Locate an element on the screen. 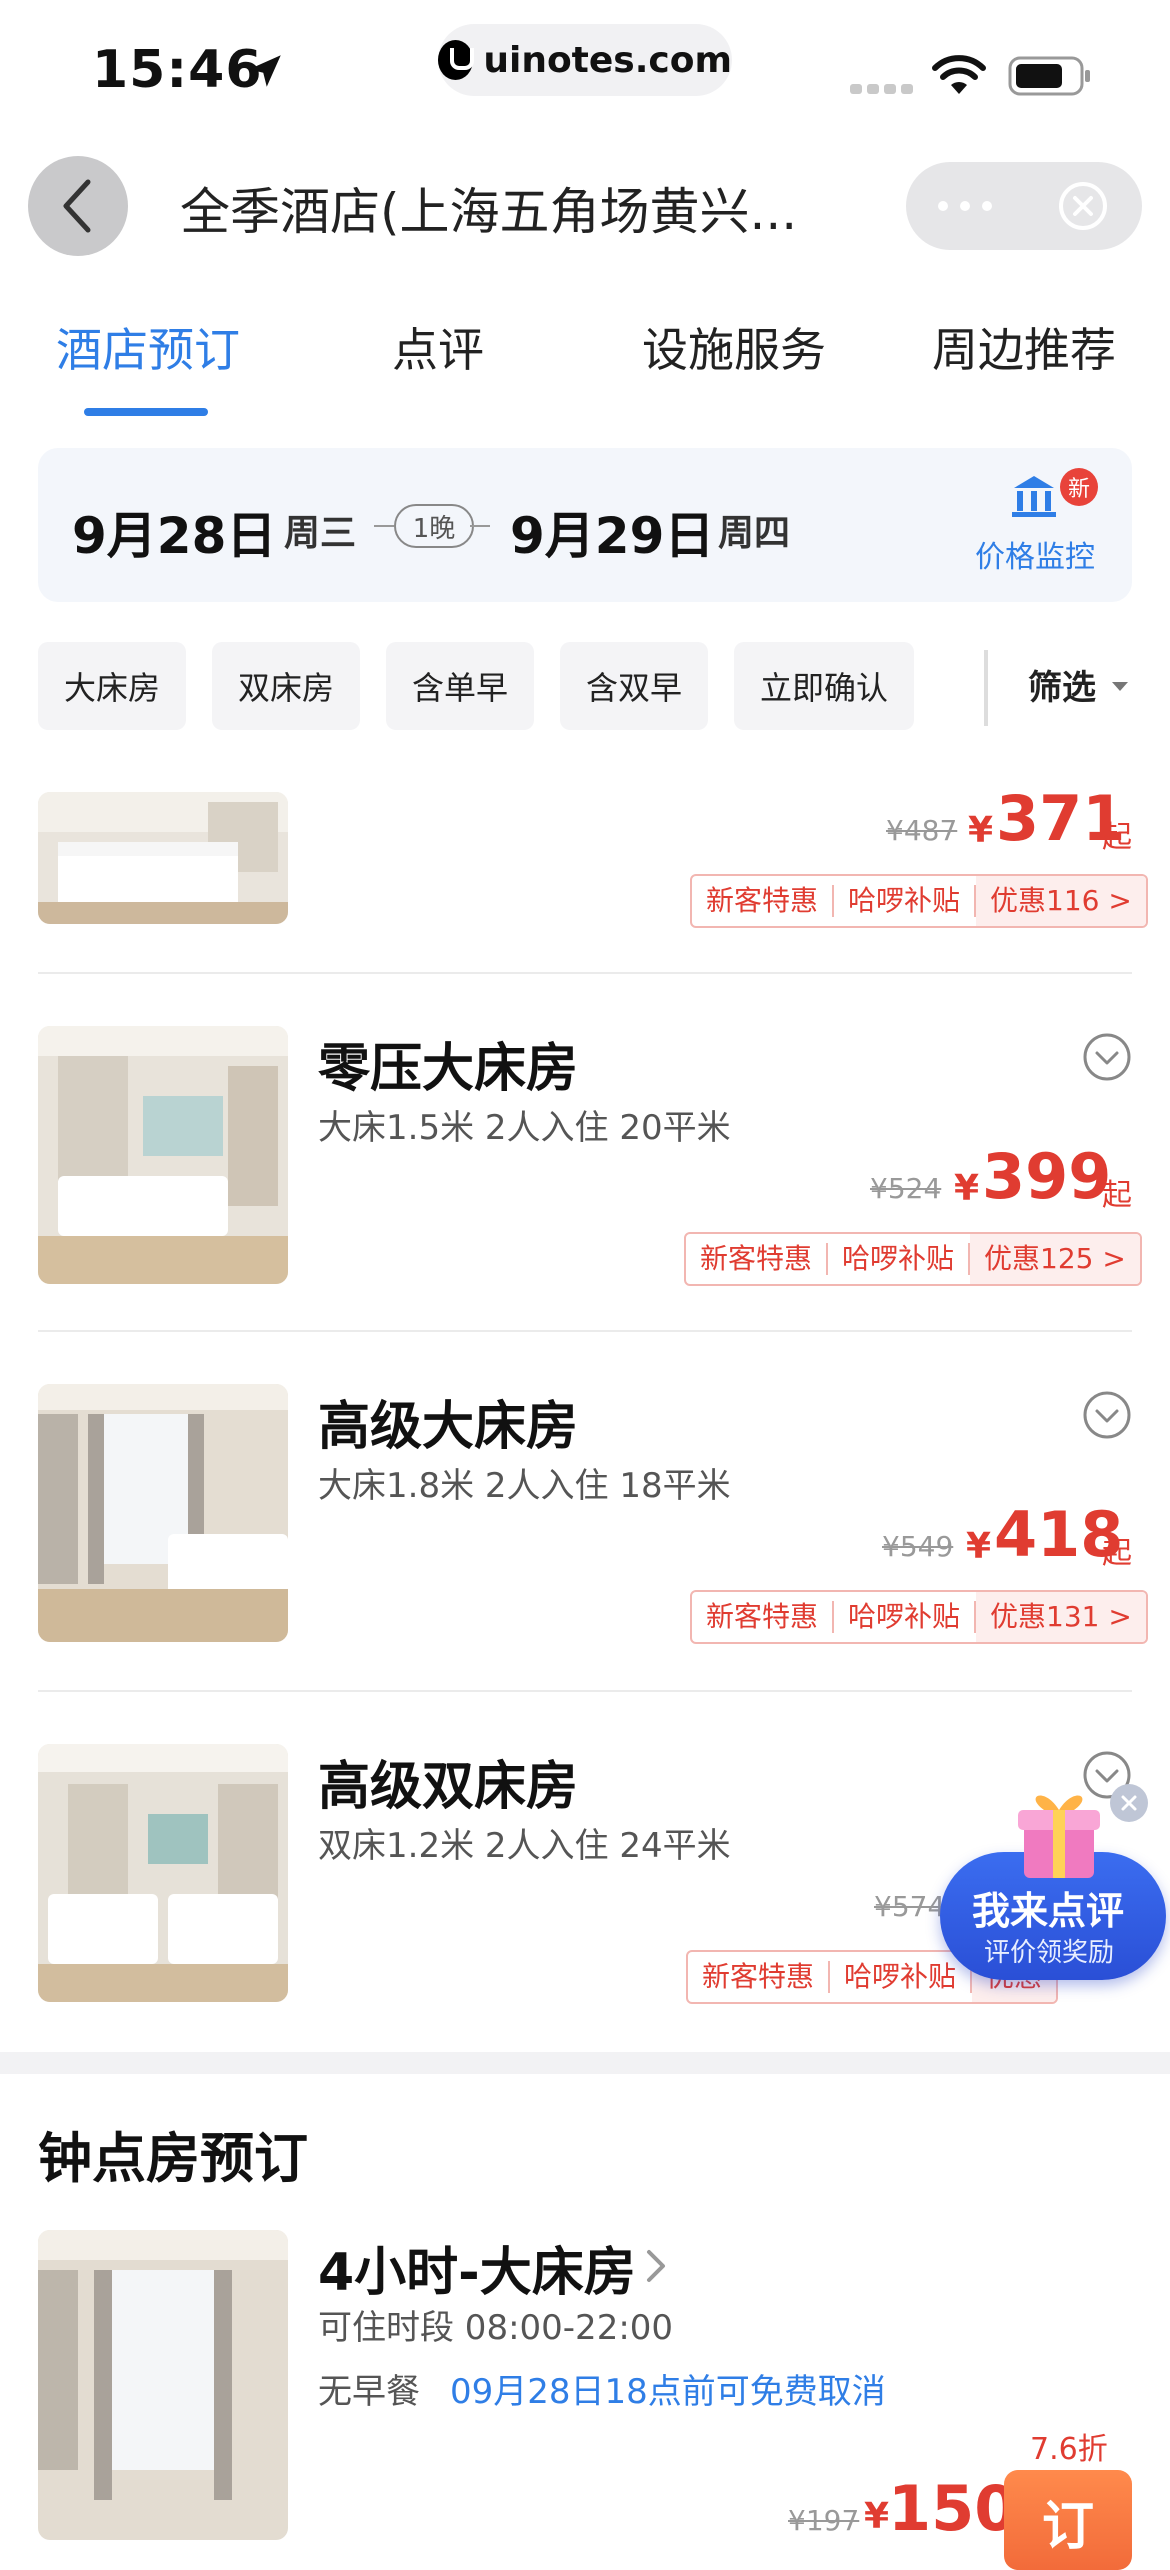 The image size is (1170, 2570). url-text: uinotes.com is located at coordinates (607, 60).